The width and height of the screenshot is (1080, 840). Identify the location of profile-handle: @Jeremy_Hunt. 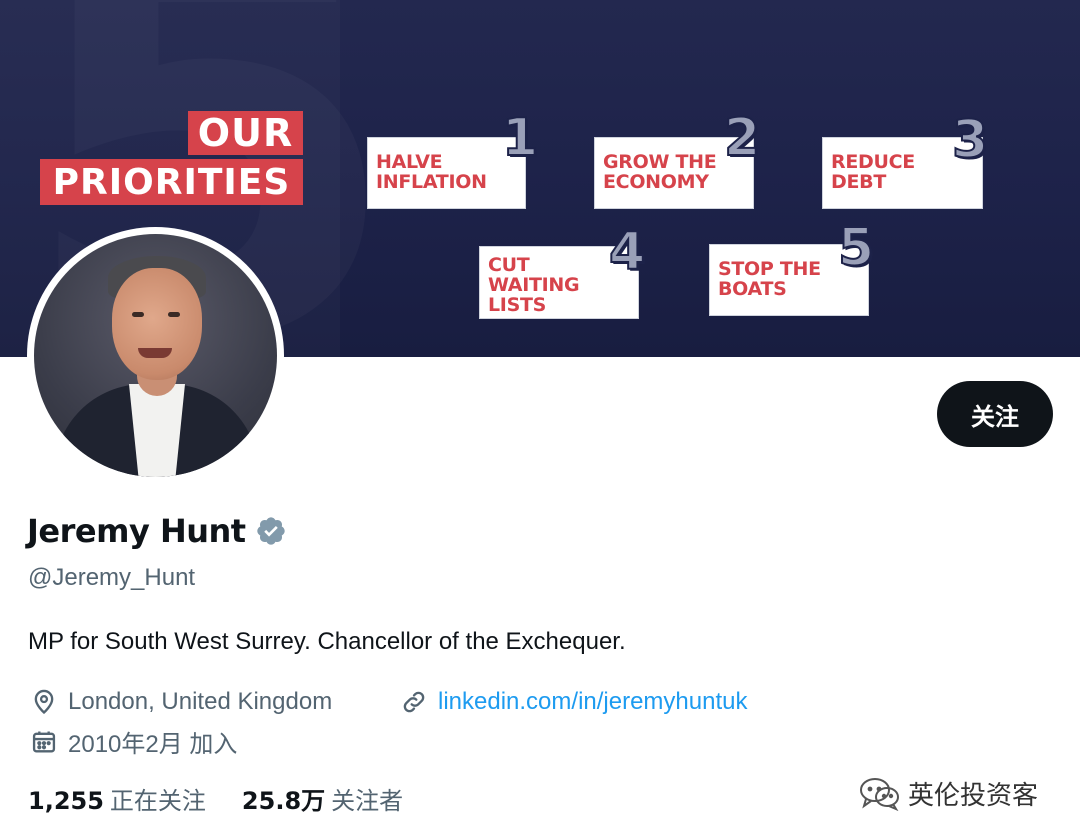
(112, 577).